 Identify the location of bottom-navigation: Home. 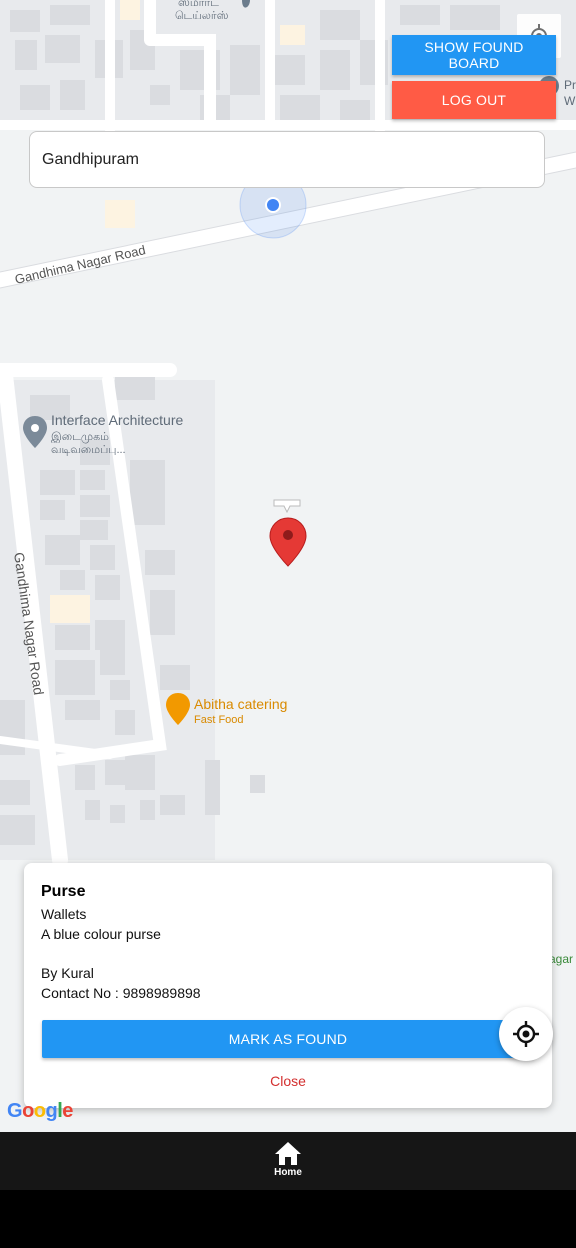
(288, 1161).